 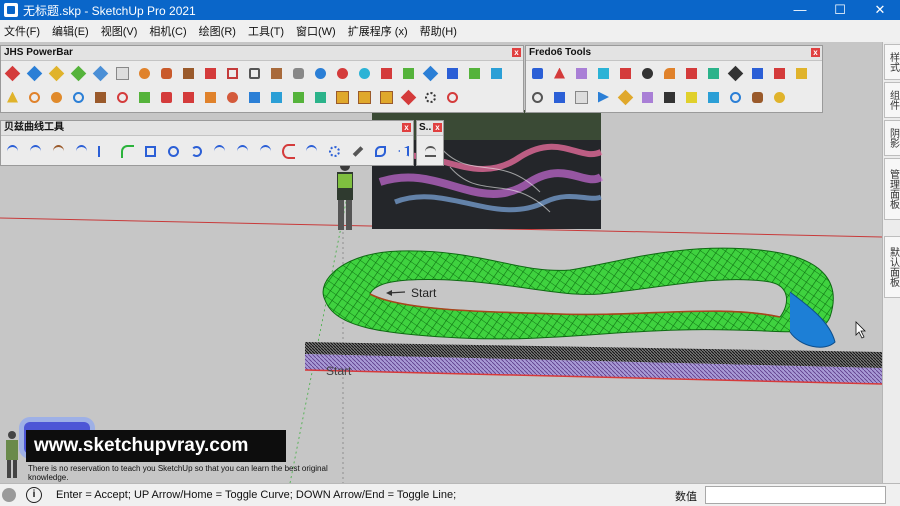 I want to click on menu-view: 视图(V), so click(x=119, y=31).